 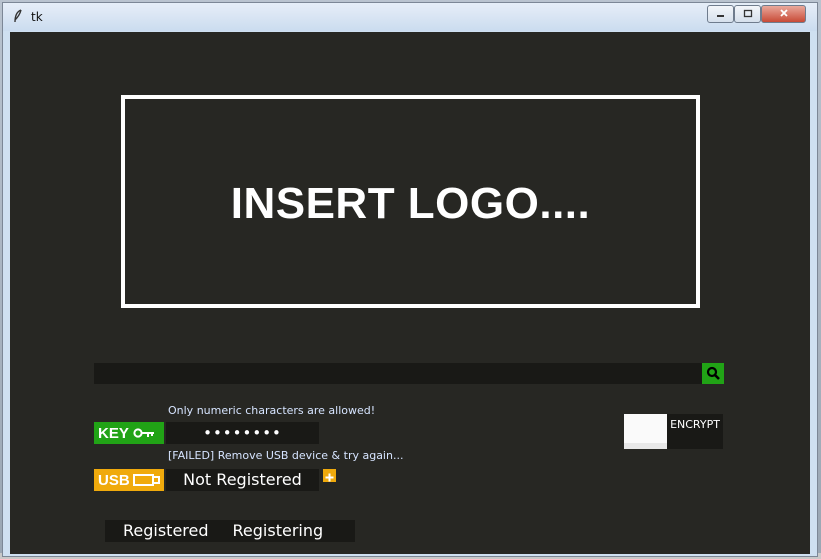 What do you see at coordinates (146, 480) in the screenshot?
I see `usb-icon` at bounding box center [146, 480].